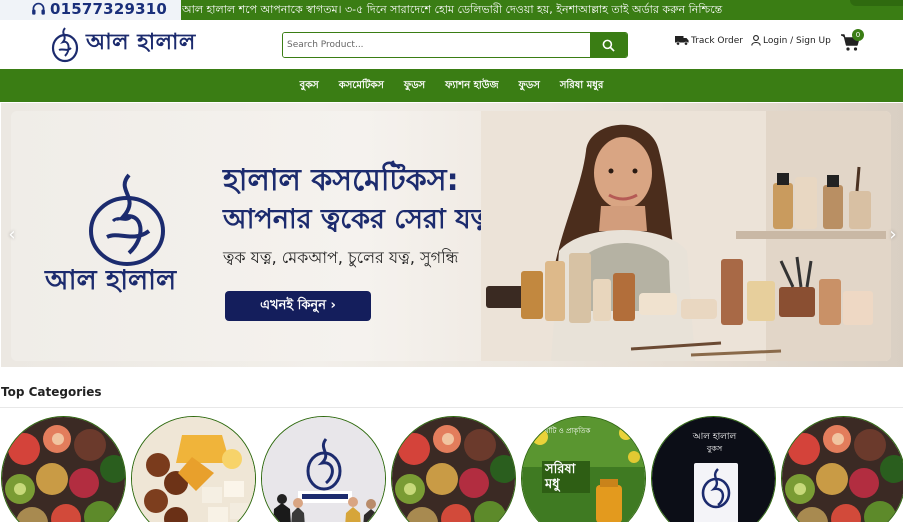  What do you see at coordinates (108, 9) in the screenshot?
I see `phone-number: 01577329310` at bounding box center [108, 9].